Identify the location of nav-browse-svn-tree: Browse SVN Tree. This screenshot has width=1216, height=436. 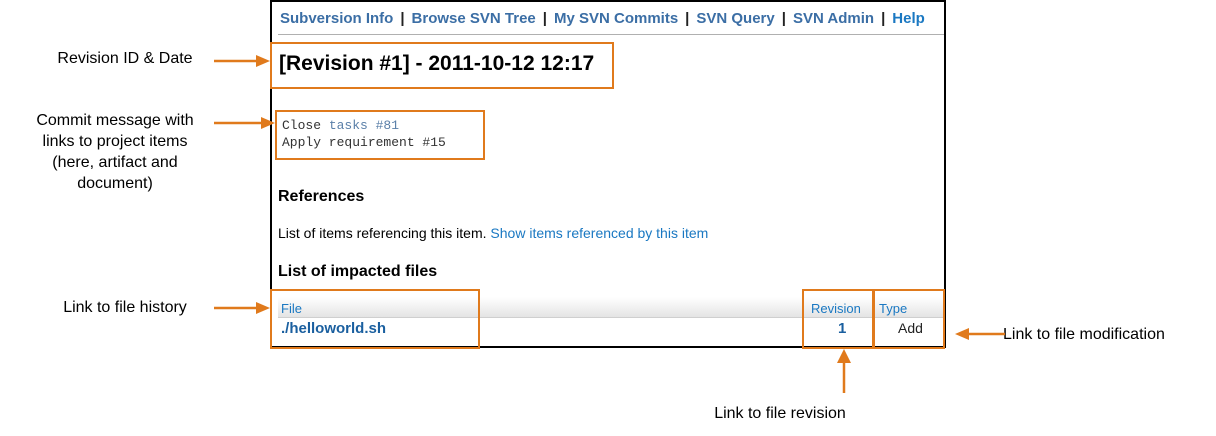
(474, 18).